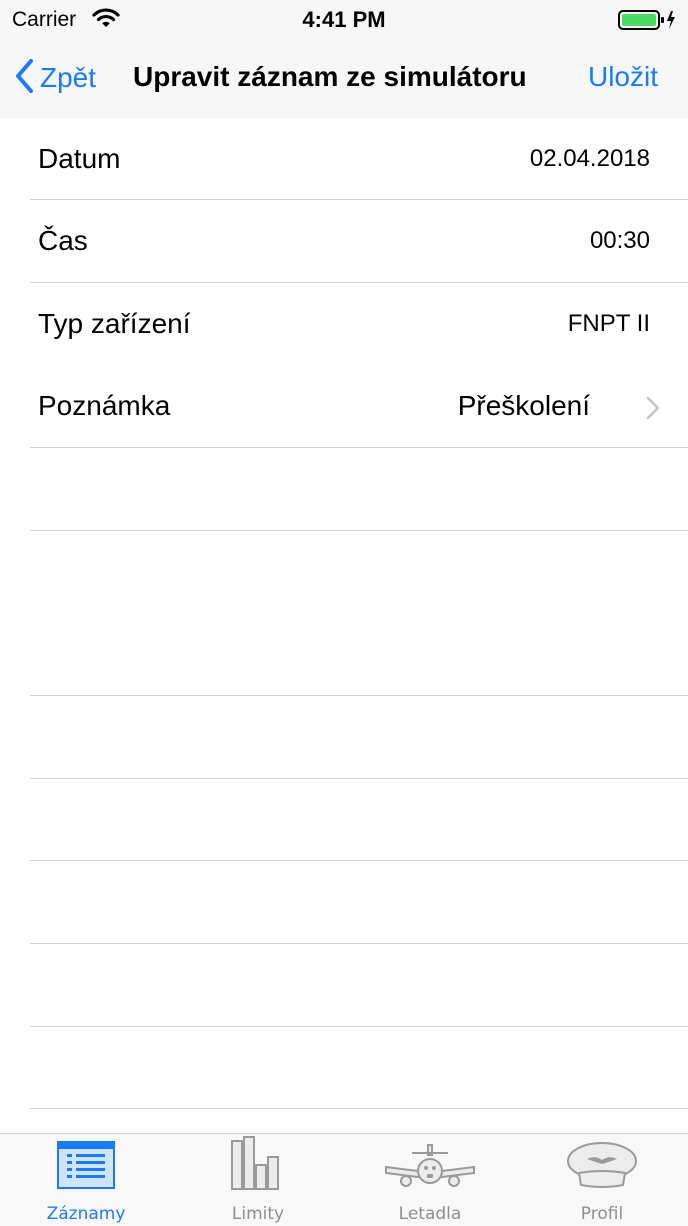 The width and height of the screenshot is (688, 1226). What do you see at coordinates (86, 1214) in the screenshot?
I see `tab-records-label: Záznamy` at bounding box center [86, 1214].